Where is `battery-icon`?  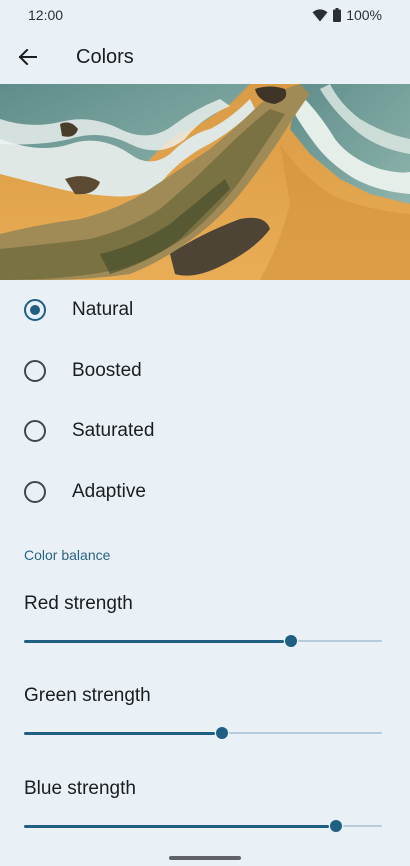 battery-icon is located at coordinates (337, 15).